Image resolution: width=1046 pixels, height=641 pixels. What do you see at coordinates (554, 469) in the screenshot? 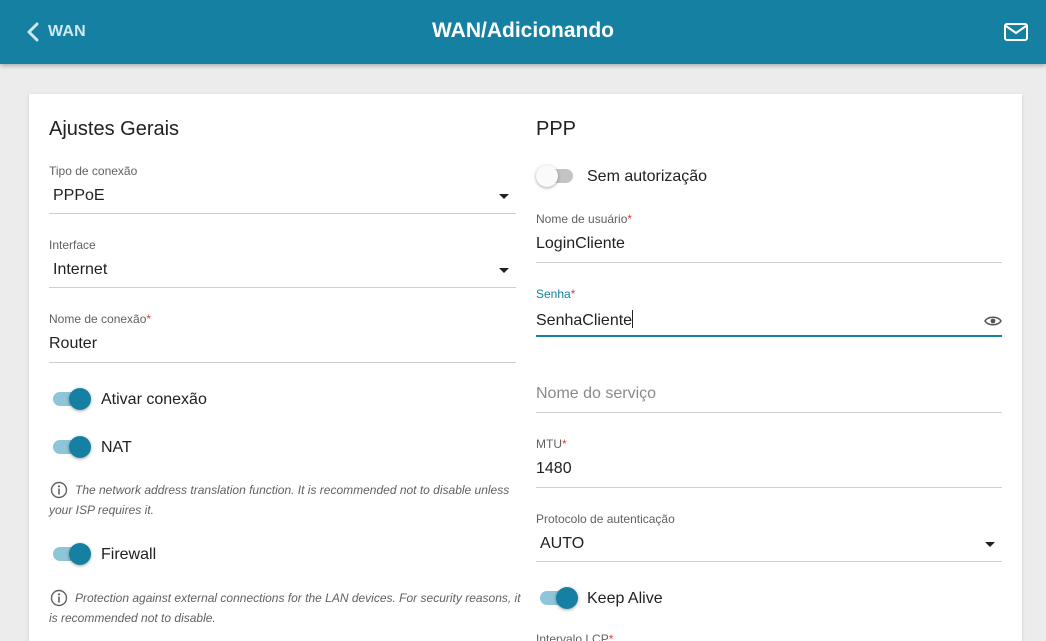
I see `mtu-input: 1480` at bounding box center [554, 469].